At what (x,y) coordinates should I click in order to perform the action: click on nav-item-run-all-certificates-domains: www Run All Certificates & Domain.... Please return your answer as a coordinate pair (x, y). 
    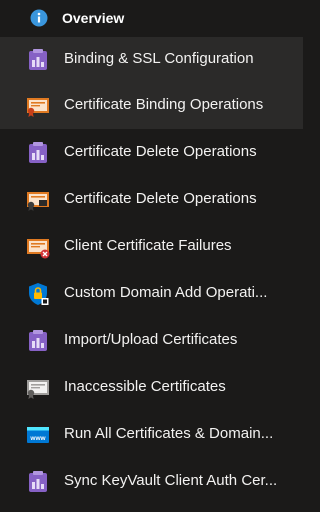
    Looking at the image, I should click on (151, 435).